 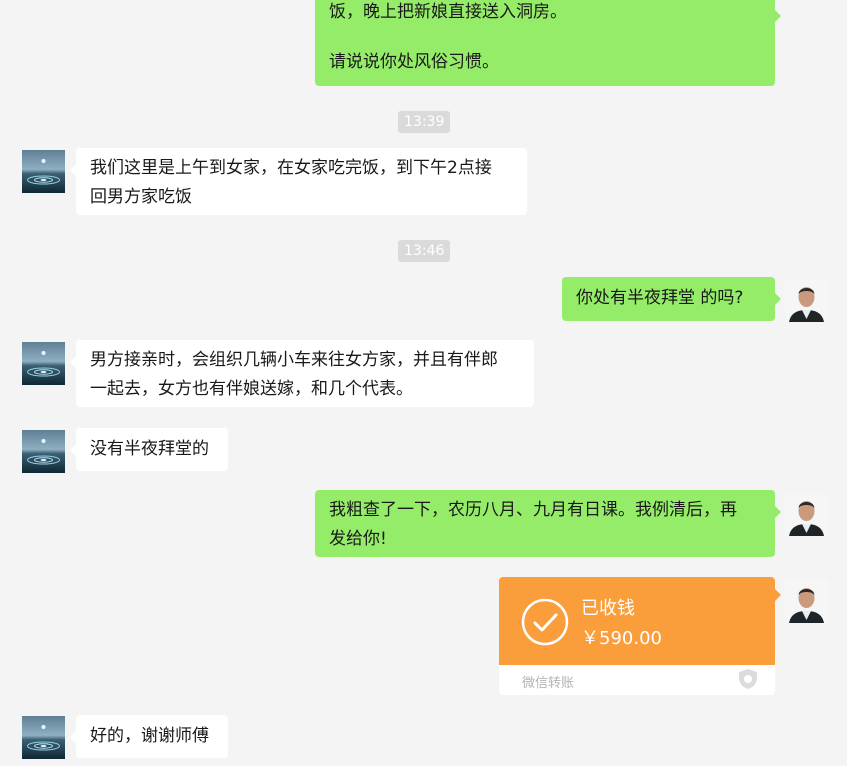 I want to click on message-bubble-incoming: 没有半夜拜堂的, so click(x=149, y=449).